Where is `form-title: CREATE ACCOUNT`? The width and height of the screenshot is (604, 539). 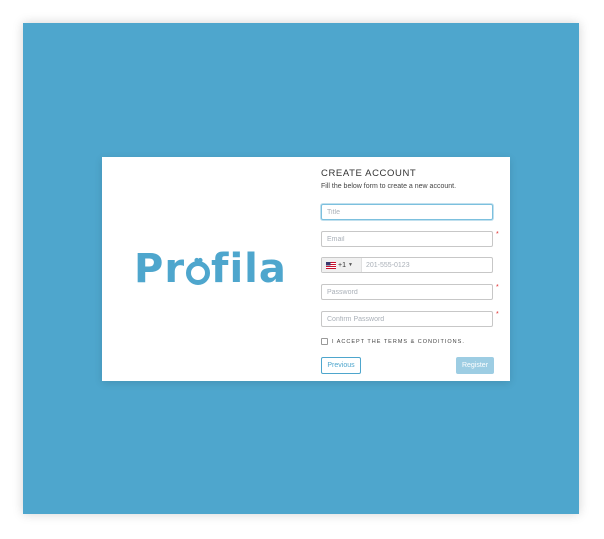
form-title: CREATE ACCOUNT is located at coordinates (369, 173).